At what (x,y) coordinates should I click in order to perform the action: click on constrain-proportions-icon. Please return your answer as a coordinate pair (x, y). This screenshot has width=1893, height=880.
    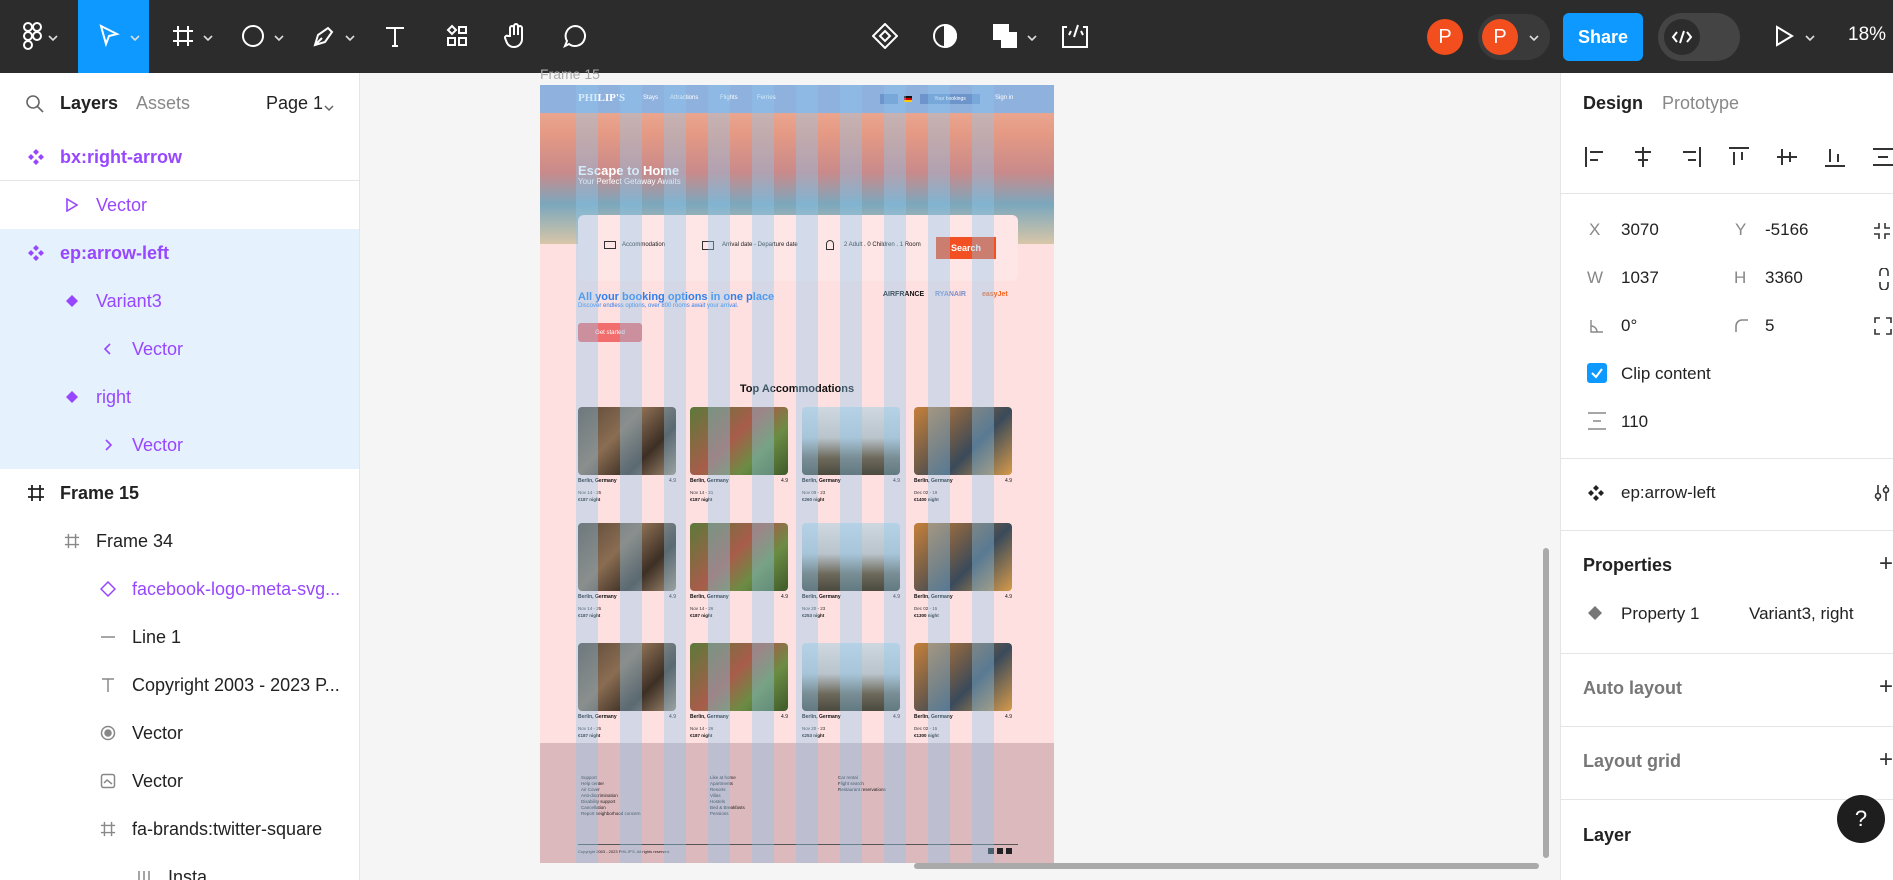
    Looking at the image, I should click on (1884, 281).